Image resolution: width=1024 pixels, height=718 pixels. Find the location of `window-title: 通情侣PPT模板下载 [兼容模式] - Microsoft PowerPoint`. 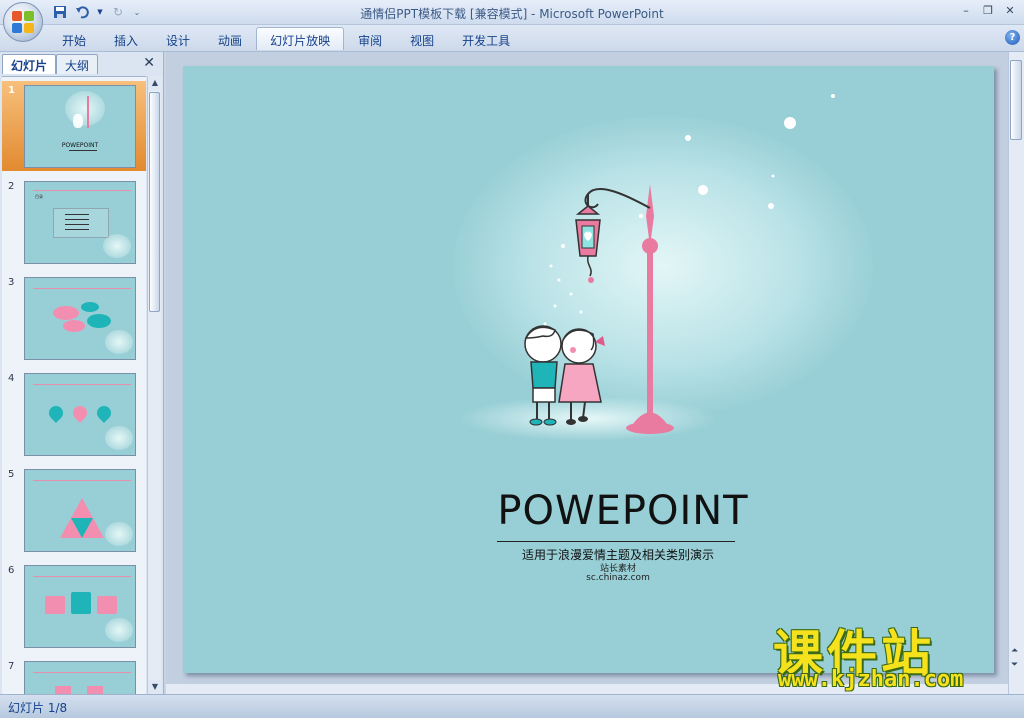

window-title: 通情侣PPT模板下载 [兼容模式] - Microsoft PowerPoint is located at coordinates (512, 14).